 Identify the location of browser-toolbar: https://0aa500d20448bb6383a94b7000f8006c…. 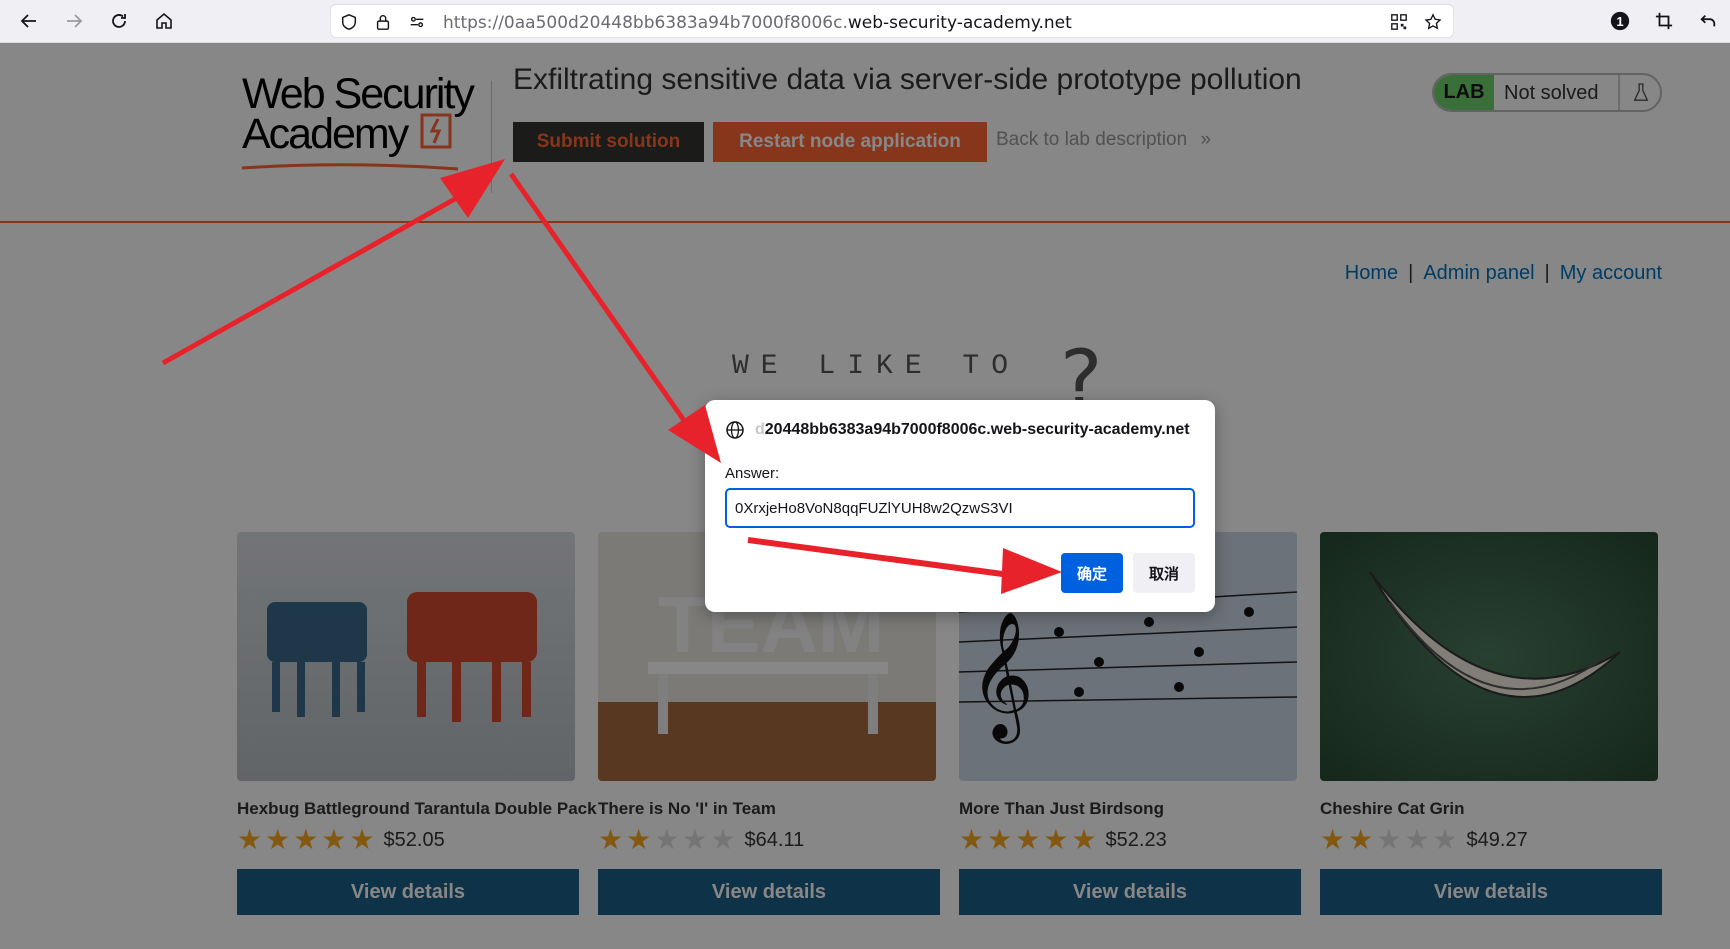
(865, 21).